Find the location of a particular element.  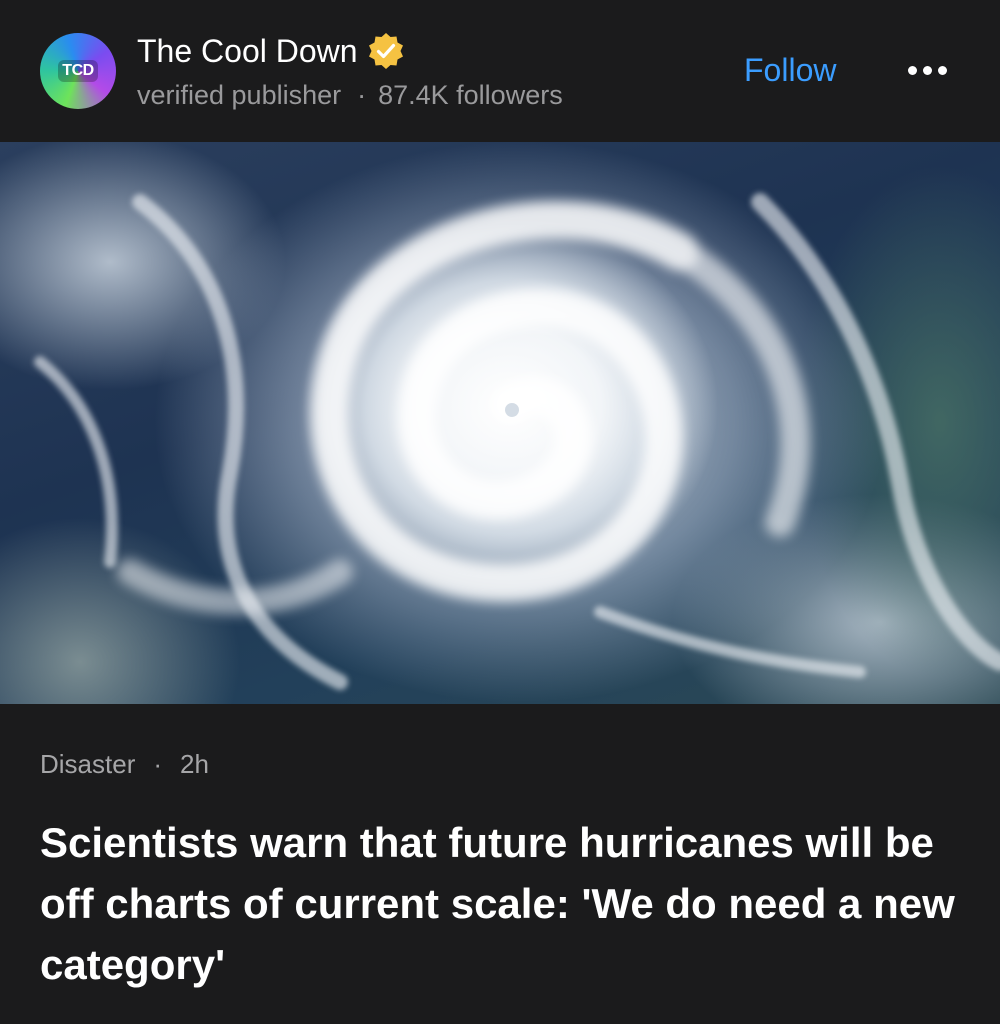

article-category: Disaster is located at coordinates (87, 764).